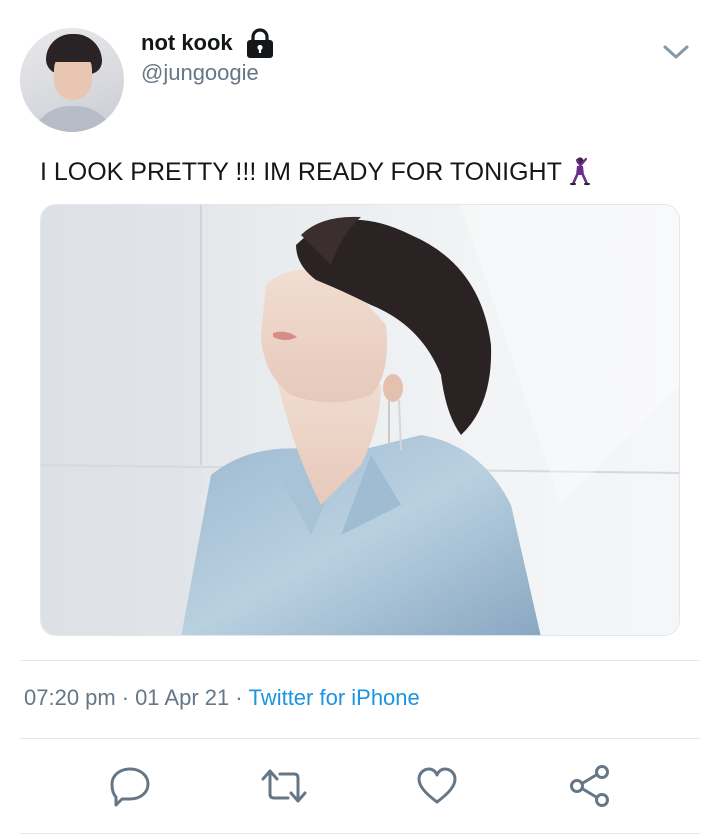 This screenshot has height=839, width=720. Describe the element at coordinates (200, 73) in the screenshot. I see `handle: @jungoogie` at that location.